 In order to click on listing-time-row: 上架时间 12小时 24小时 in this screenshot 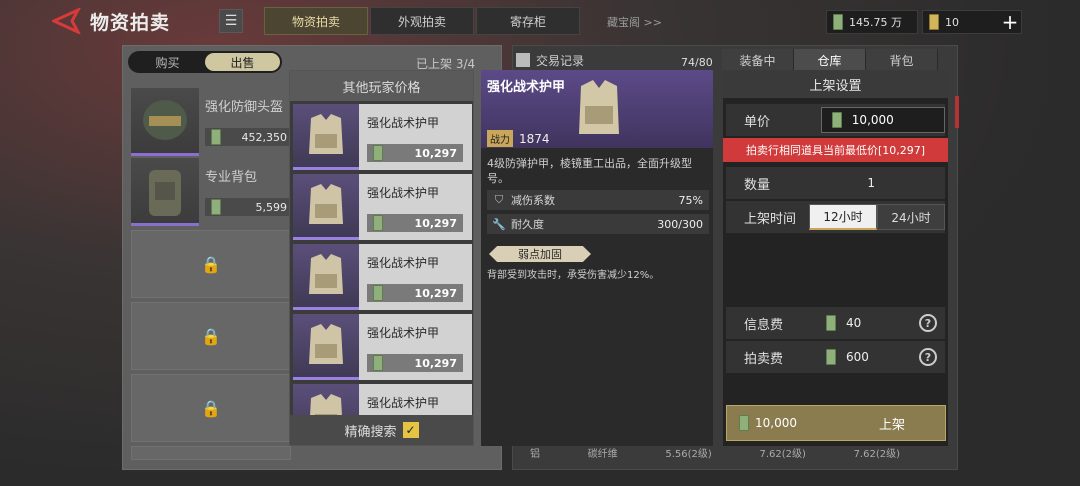, I will do `click(835, 217)`.